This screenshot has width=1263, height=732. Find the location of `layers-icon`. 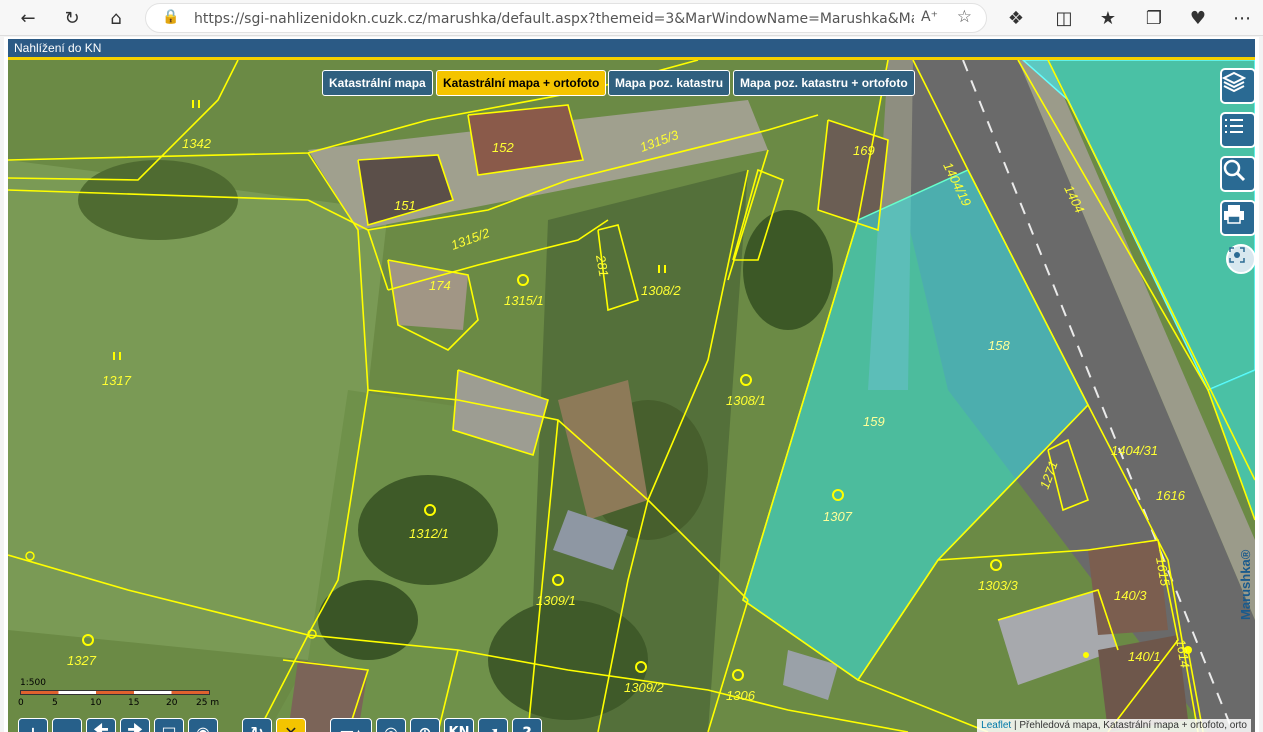

layers-icon is located at coordinates (1234, 82).